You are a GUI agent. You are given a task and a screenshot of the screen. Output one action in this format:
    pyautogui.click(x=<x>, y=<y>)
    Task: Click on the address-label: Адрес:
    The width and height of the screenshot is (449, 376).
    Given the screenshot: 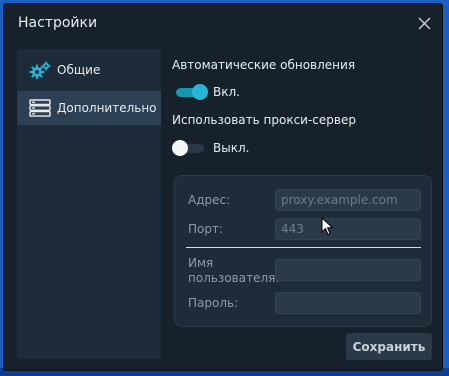 What is the action you would take?
    pyautogui.click(x=209, y=200)
    